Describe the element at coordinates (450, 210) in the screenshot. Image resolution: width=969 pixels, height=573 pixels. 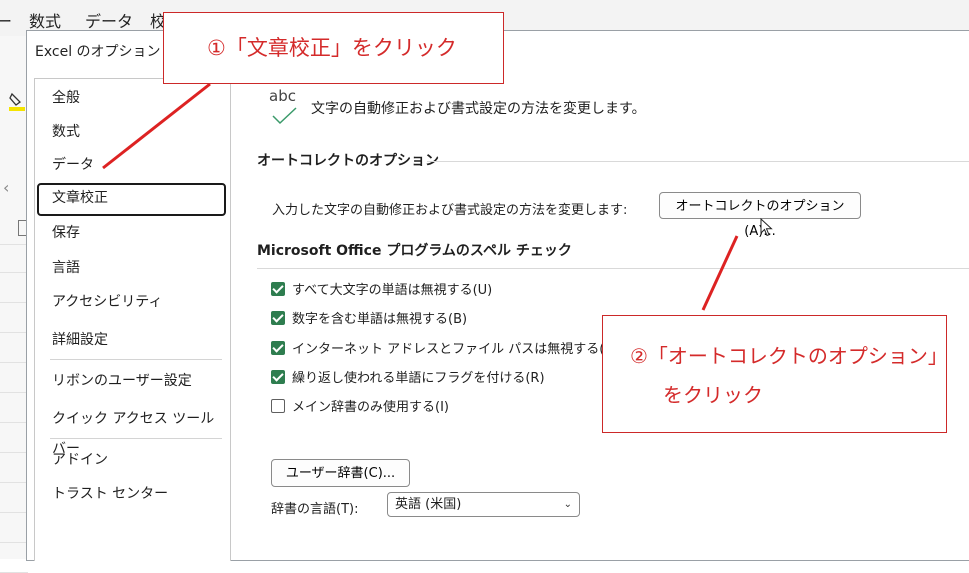
I see `autocorrect-description: 入力した文字の自動修正および書式設定の方法を変更します:` at that location.